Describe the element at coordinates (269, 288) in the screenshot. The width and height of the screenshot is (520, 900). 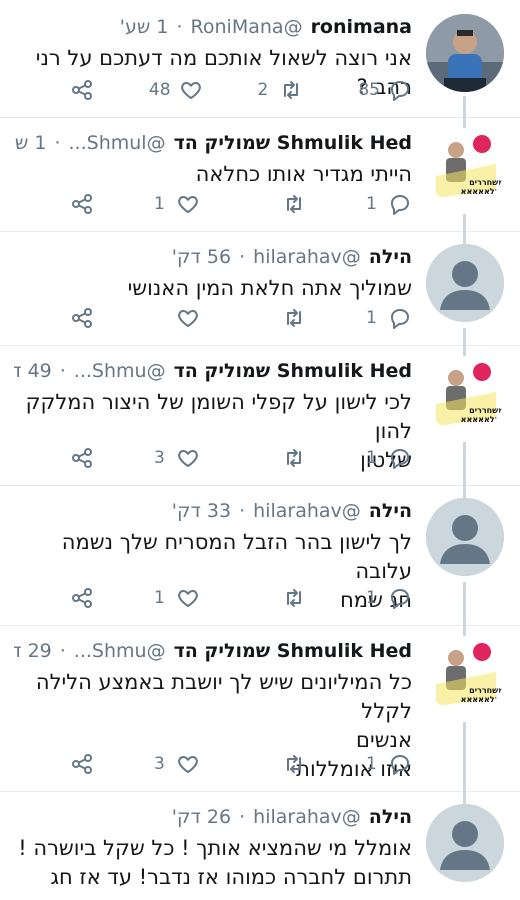
I see `tweet-text: שמוליך אתה חלאת המין האנושי` at that location.